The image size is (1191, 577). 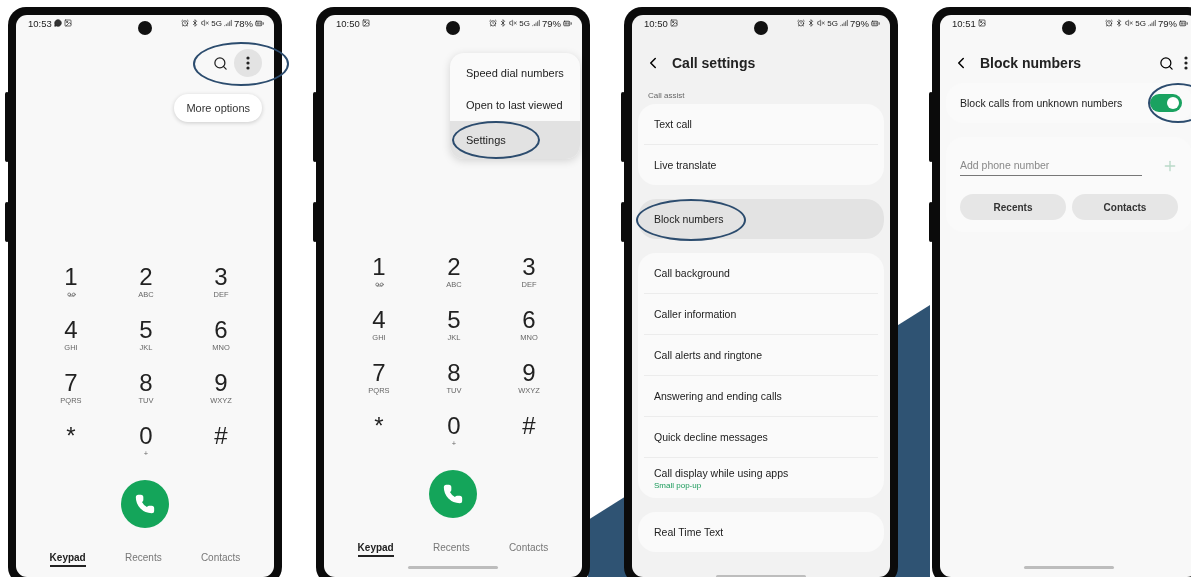 What do you see at coordinates (761, 219) in the screenshot?
I see `settings-row: Block numbers` at bounding box center [761, 219].